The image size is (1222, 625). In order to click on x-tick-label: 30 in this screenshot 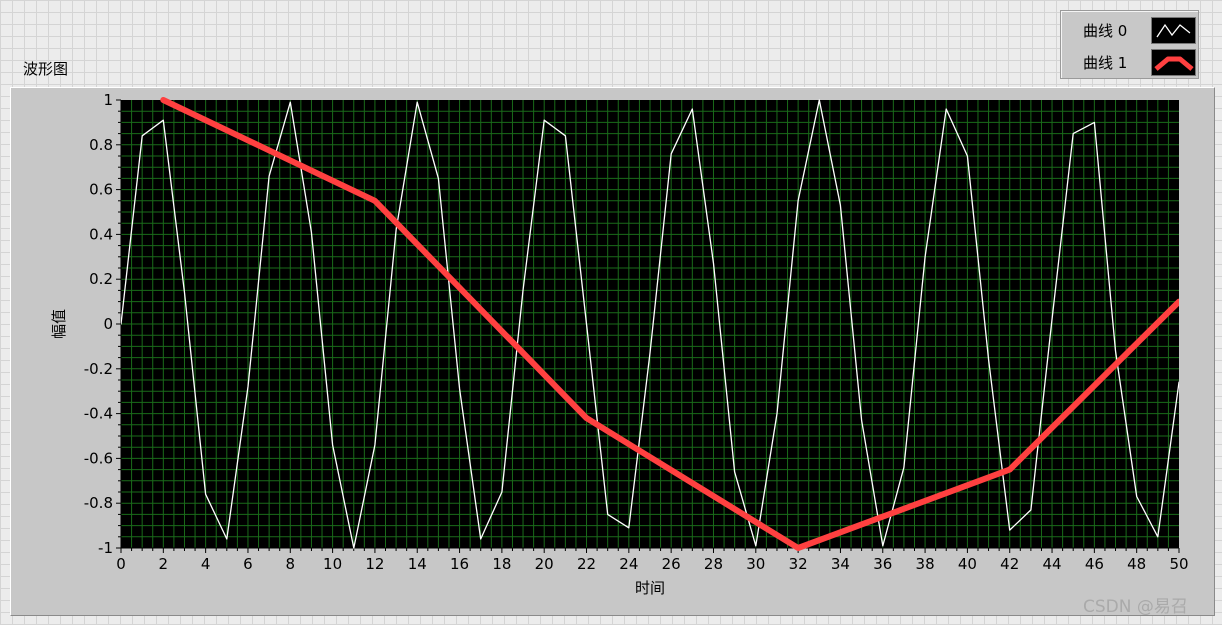, I will do `click(755, 564)`.